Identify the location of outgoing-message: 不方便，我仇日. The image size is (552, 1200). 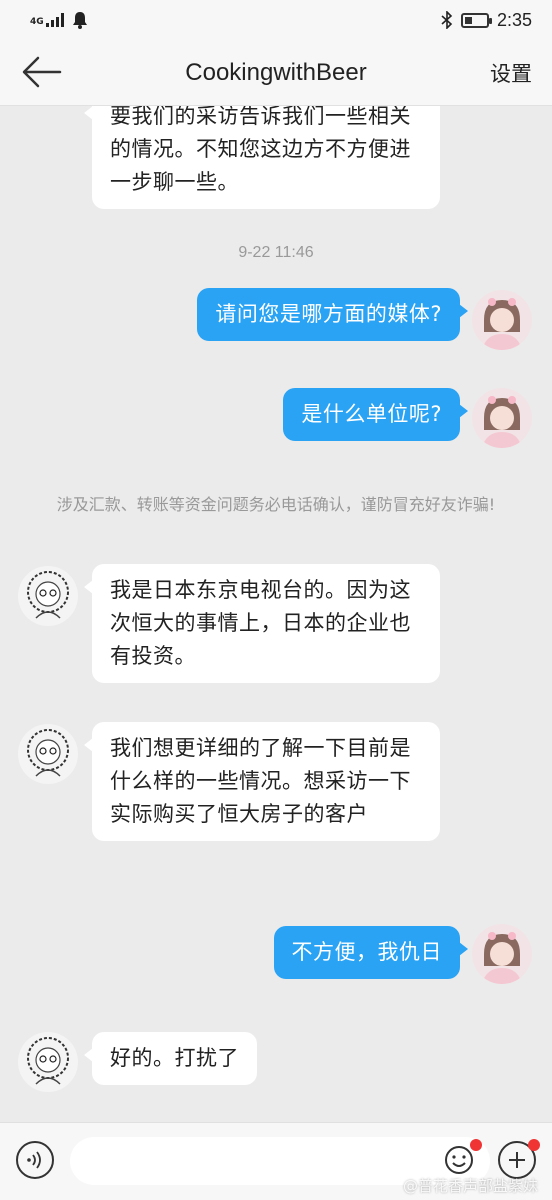
(370, 952).